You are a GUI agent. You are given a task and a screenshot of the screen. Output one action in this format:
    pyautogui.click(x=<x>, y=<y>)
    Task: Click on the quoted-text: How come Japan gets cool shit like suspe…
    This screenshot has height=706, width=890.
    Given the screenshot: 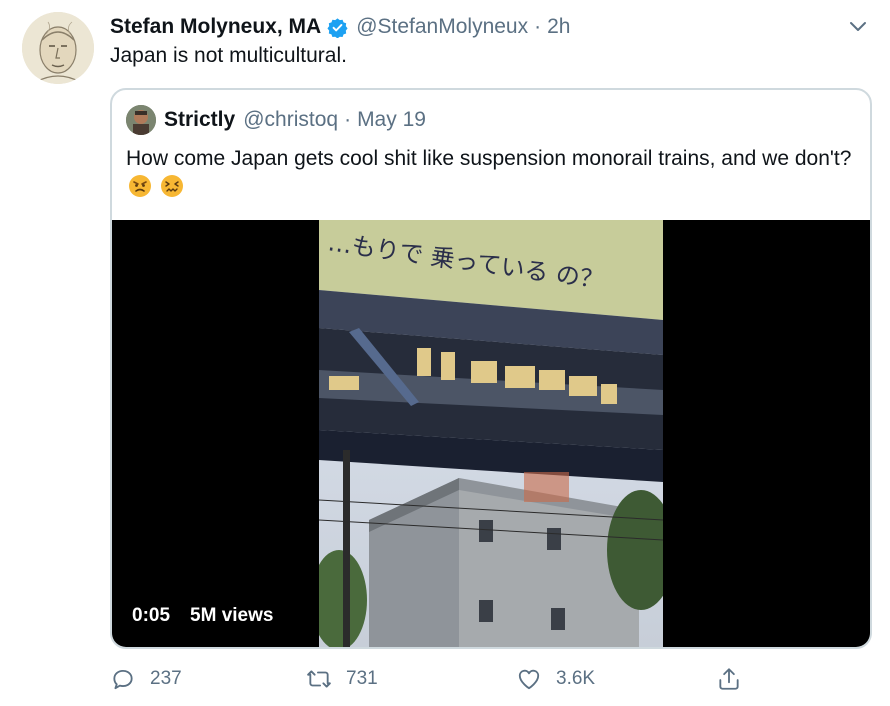 What is the action you would take?
    pyautogui.click(x=489, y=158)
    